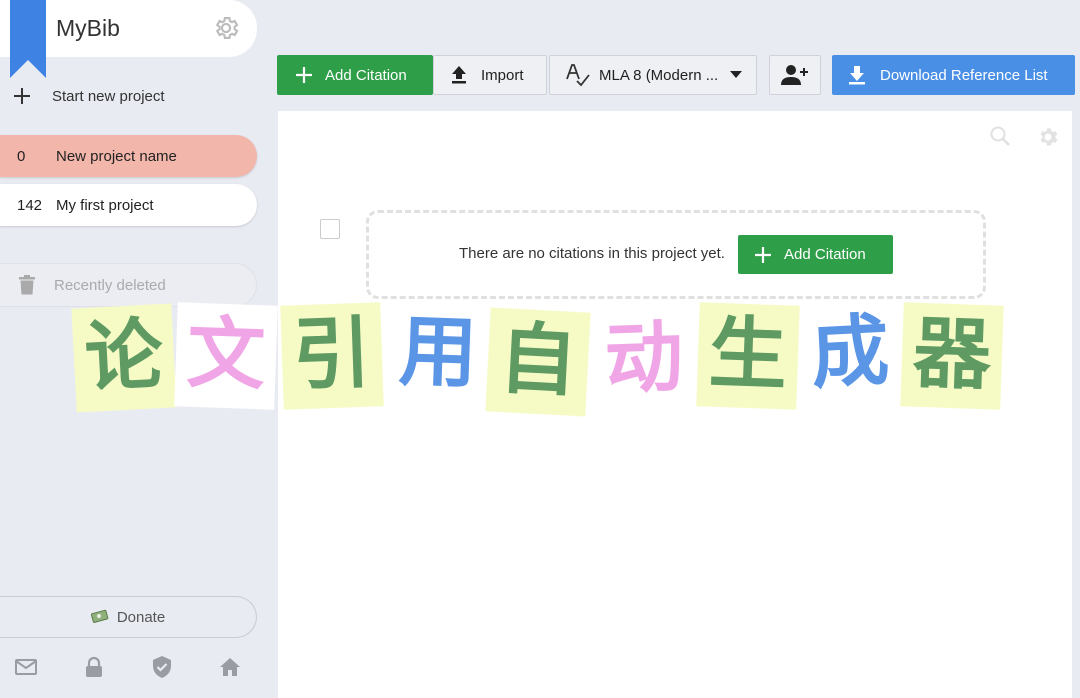  Describe the element at coordinates (459, 75) in the screenshot. I see `upload-icon` at that location.